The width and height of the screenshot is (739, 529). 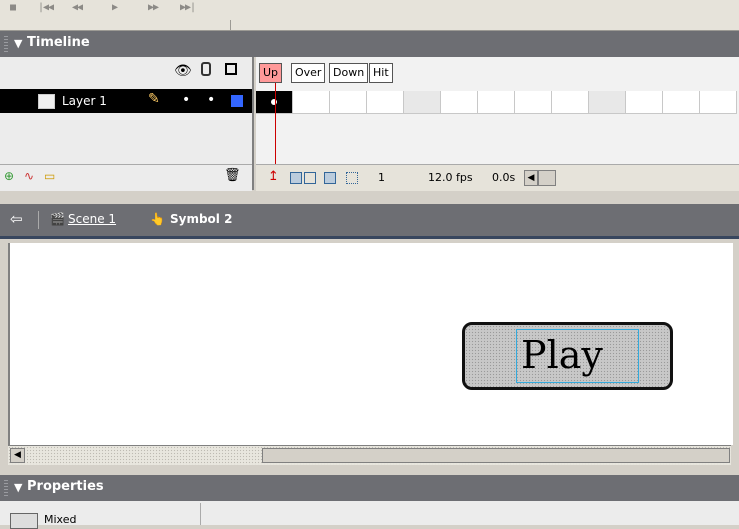 What do you see at coordinates (230, 25) in the screenshot?
I see `toolbar-divider` at bounding box center [230, 25].